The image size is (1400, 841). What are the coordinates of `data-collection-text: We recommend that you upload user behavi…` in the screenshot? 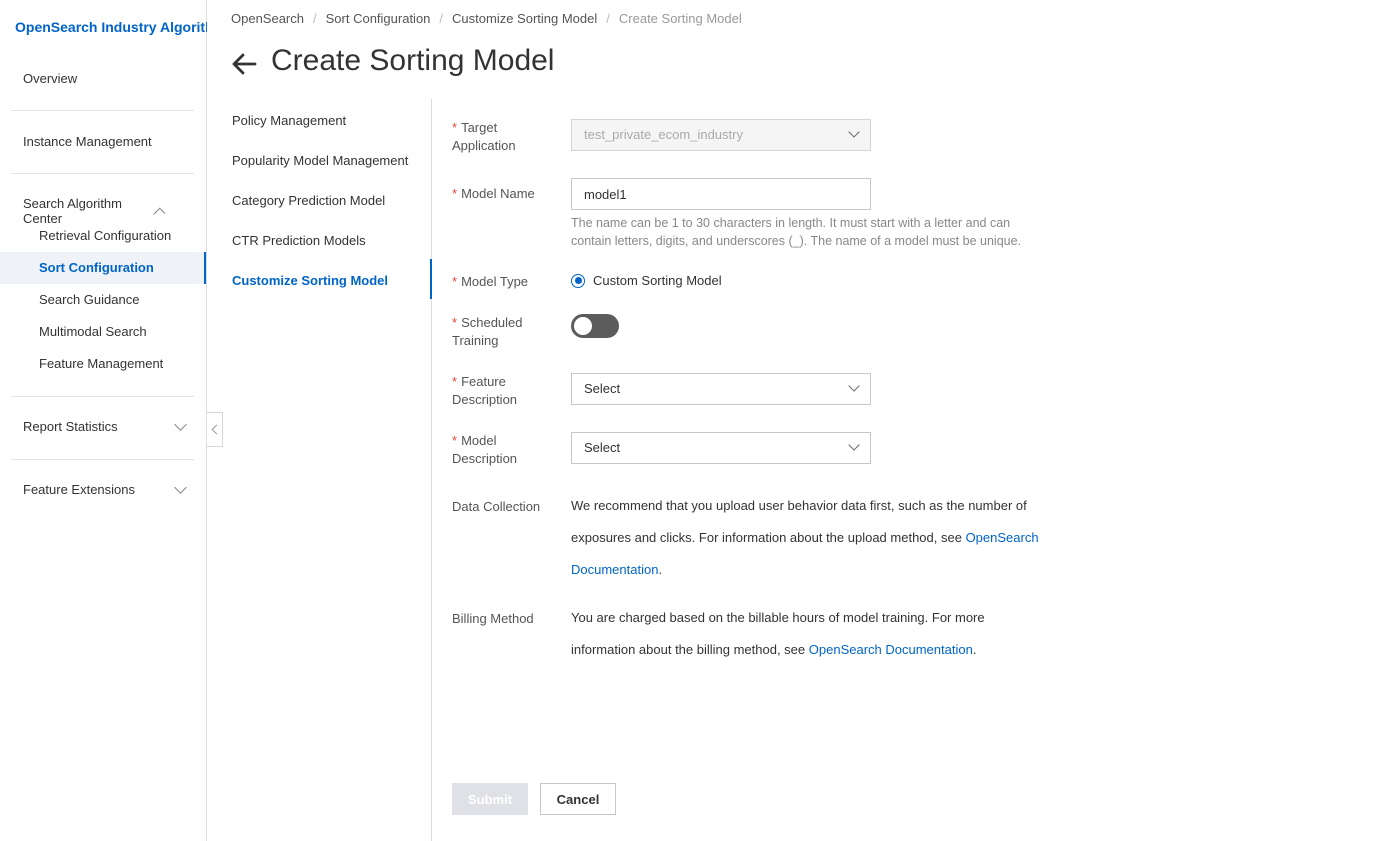 It's located at (805, 537).